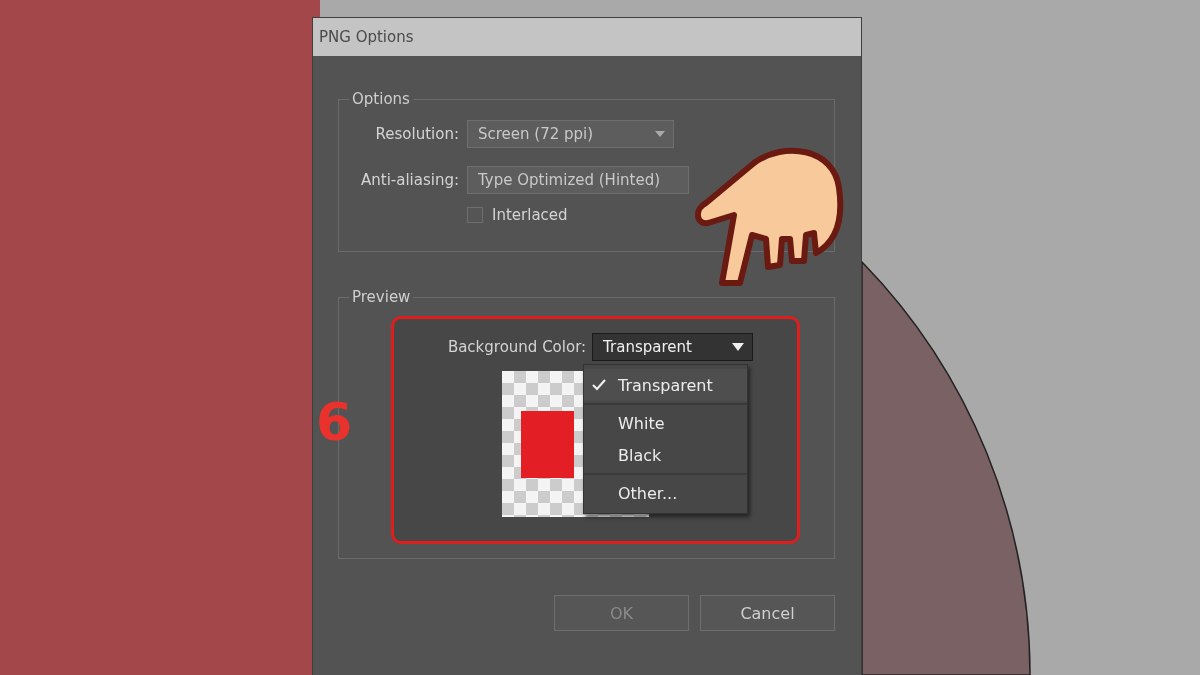 The height and width of the screenshot is (675, 1200). Describe the element at coordinates (570, 134) in the screenshot. I see `resolution-dropdown: Screen (72 ppi)` at that location.